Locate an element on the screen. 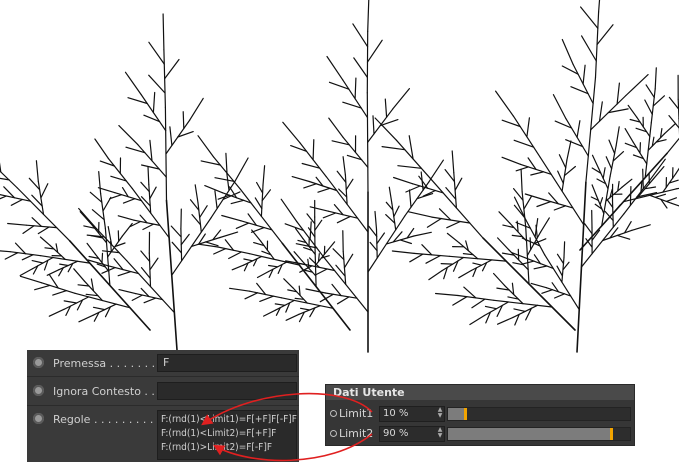 This screenshot has width=679, height=470. ignore-context-label: Ignora Contesto . . is located at coordinates (104, 391).